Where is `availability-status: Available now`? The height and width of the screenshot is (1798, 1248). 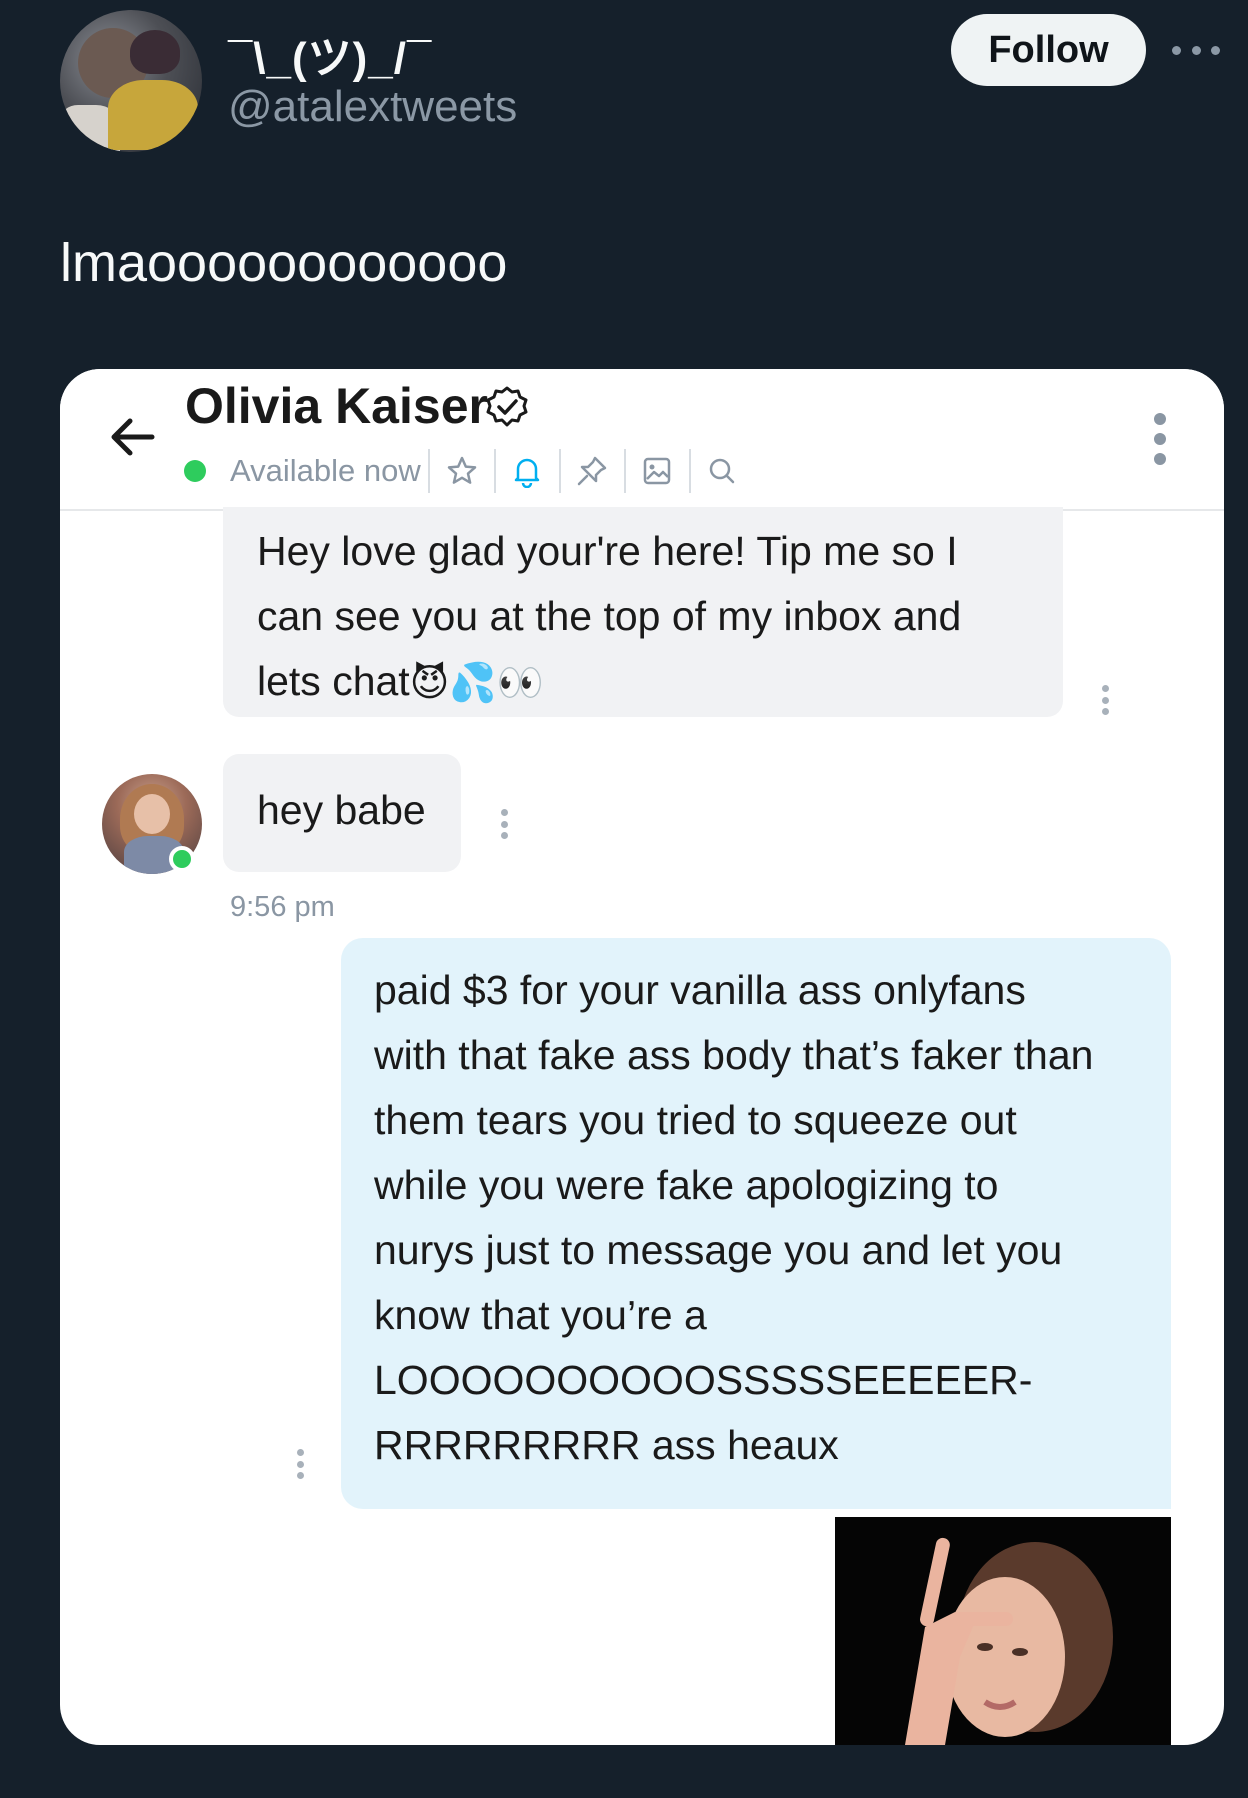
availability-status: Available now is located at coordinates (325, 470).